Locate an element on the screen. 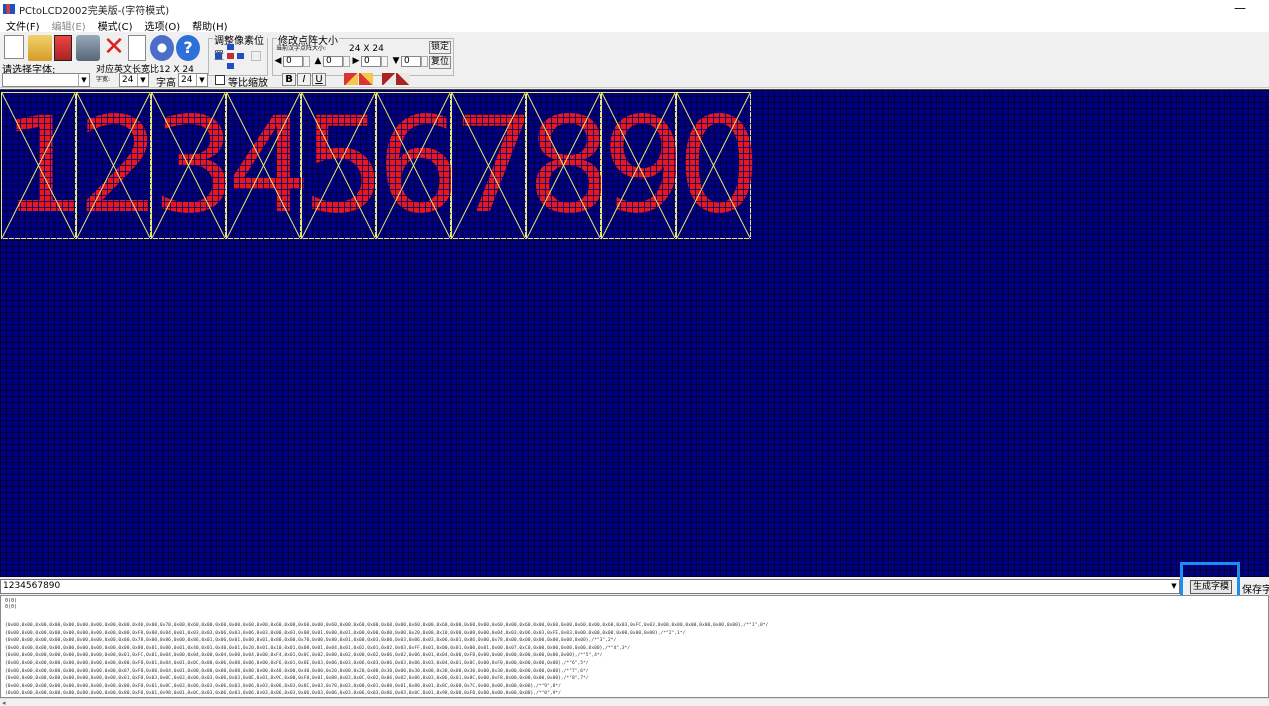 This screenshot has height=706, width=1269. move-up-icon is located at coordinates (230, 47).